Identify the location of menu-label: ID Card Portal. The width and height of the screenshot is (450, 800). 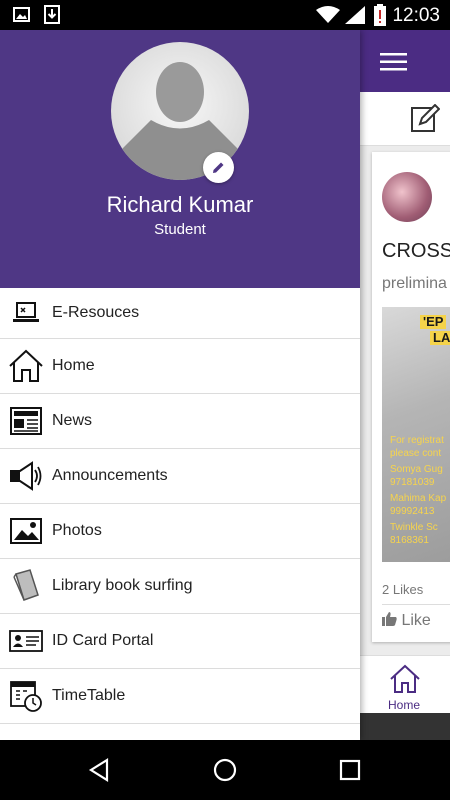
(103, 640).